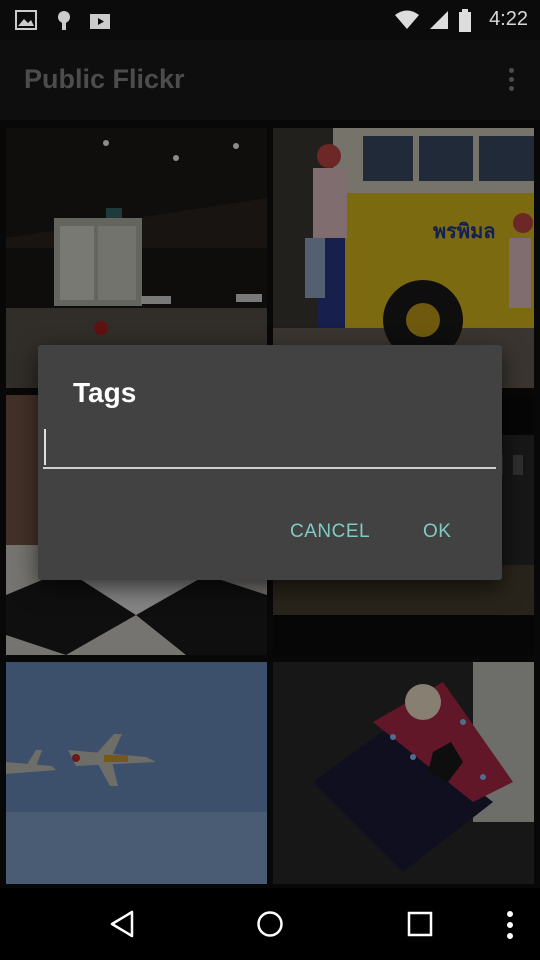 This screenshot has width=540, height=960. I want to click on battery-icon, so click(465, 20).